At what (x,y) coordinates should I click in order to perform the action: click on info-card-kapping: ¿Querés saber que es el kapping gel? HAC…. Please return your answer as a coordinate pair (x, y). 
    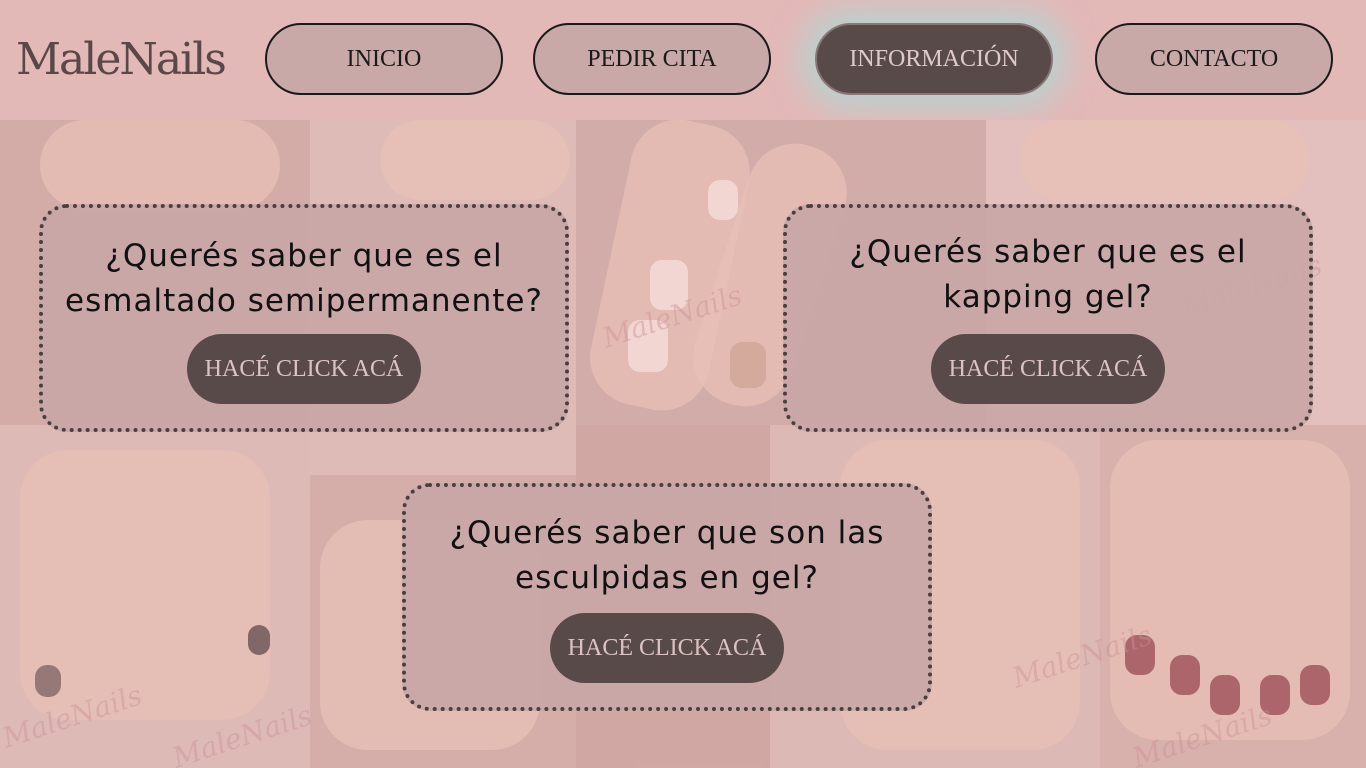
    Looking at the image, I should click on (1048, 318).